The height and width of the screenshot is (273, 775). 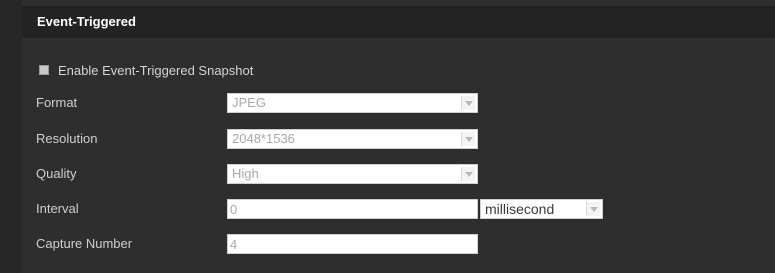 What do you see at coordinates (245, 173) in the screenshot?
I see `quality-value: High` at bounding box center [245, 173].